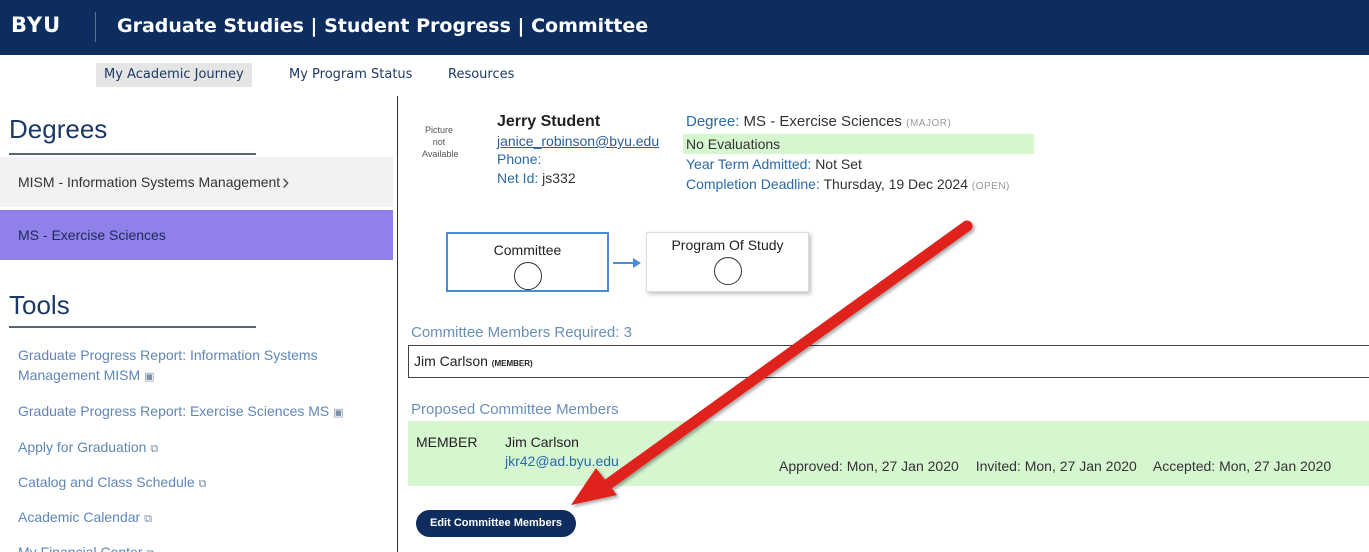 Image resolution: width=1369 pixels, height=552 pixels. I want to click on edit-committee-members-button: Edit Committee Members, so click(496, 523).